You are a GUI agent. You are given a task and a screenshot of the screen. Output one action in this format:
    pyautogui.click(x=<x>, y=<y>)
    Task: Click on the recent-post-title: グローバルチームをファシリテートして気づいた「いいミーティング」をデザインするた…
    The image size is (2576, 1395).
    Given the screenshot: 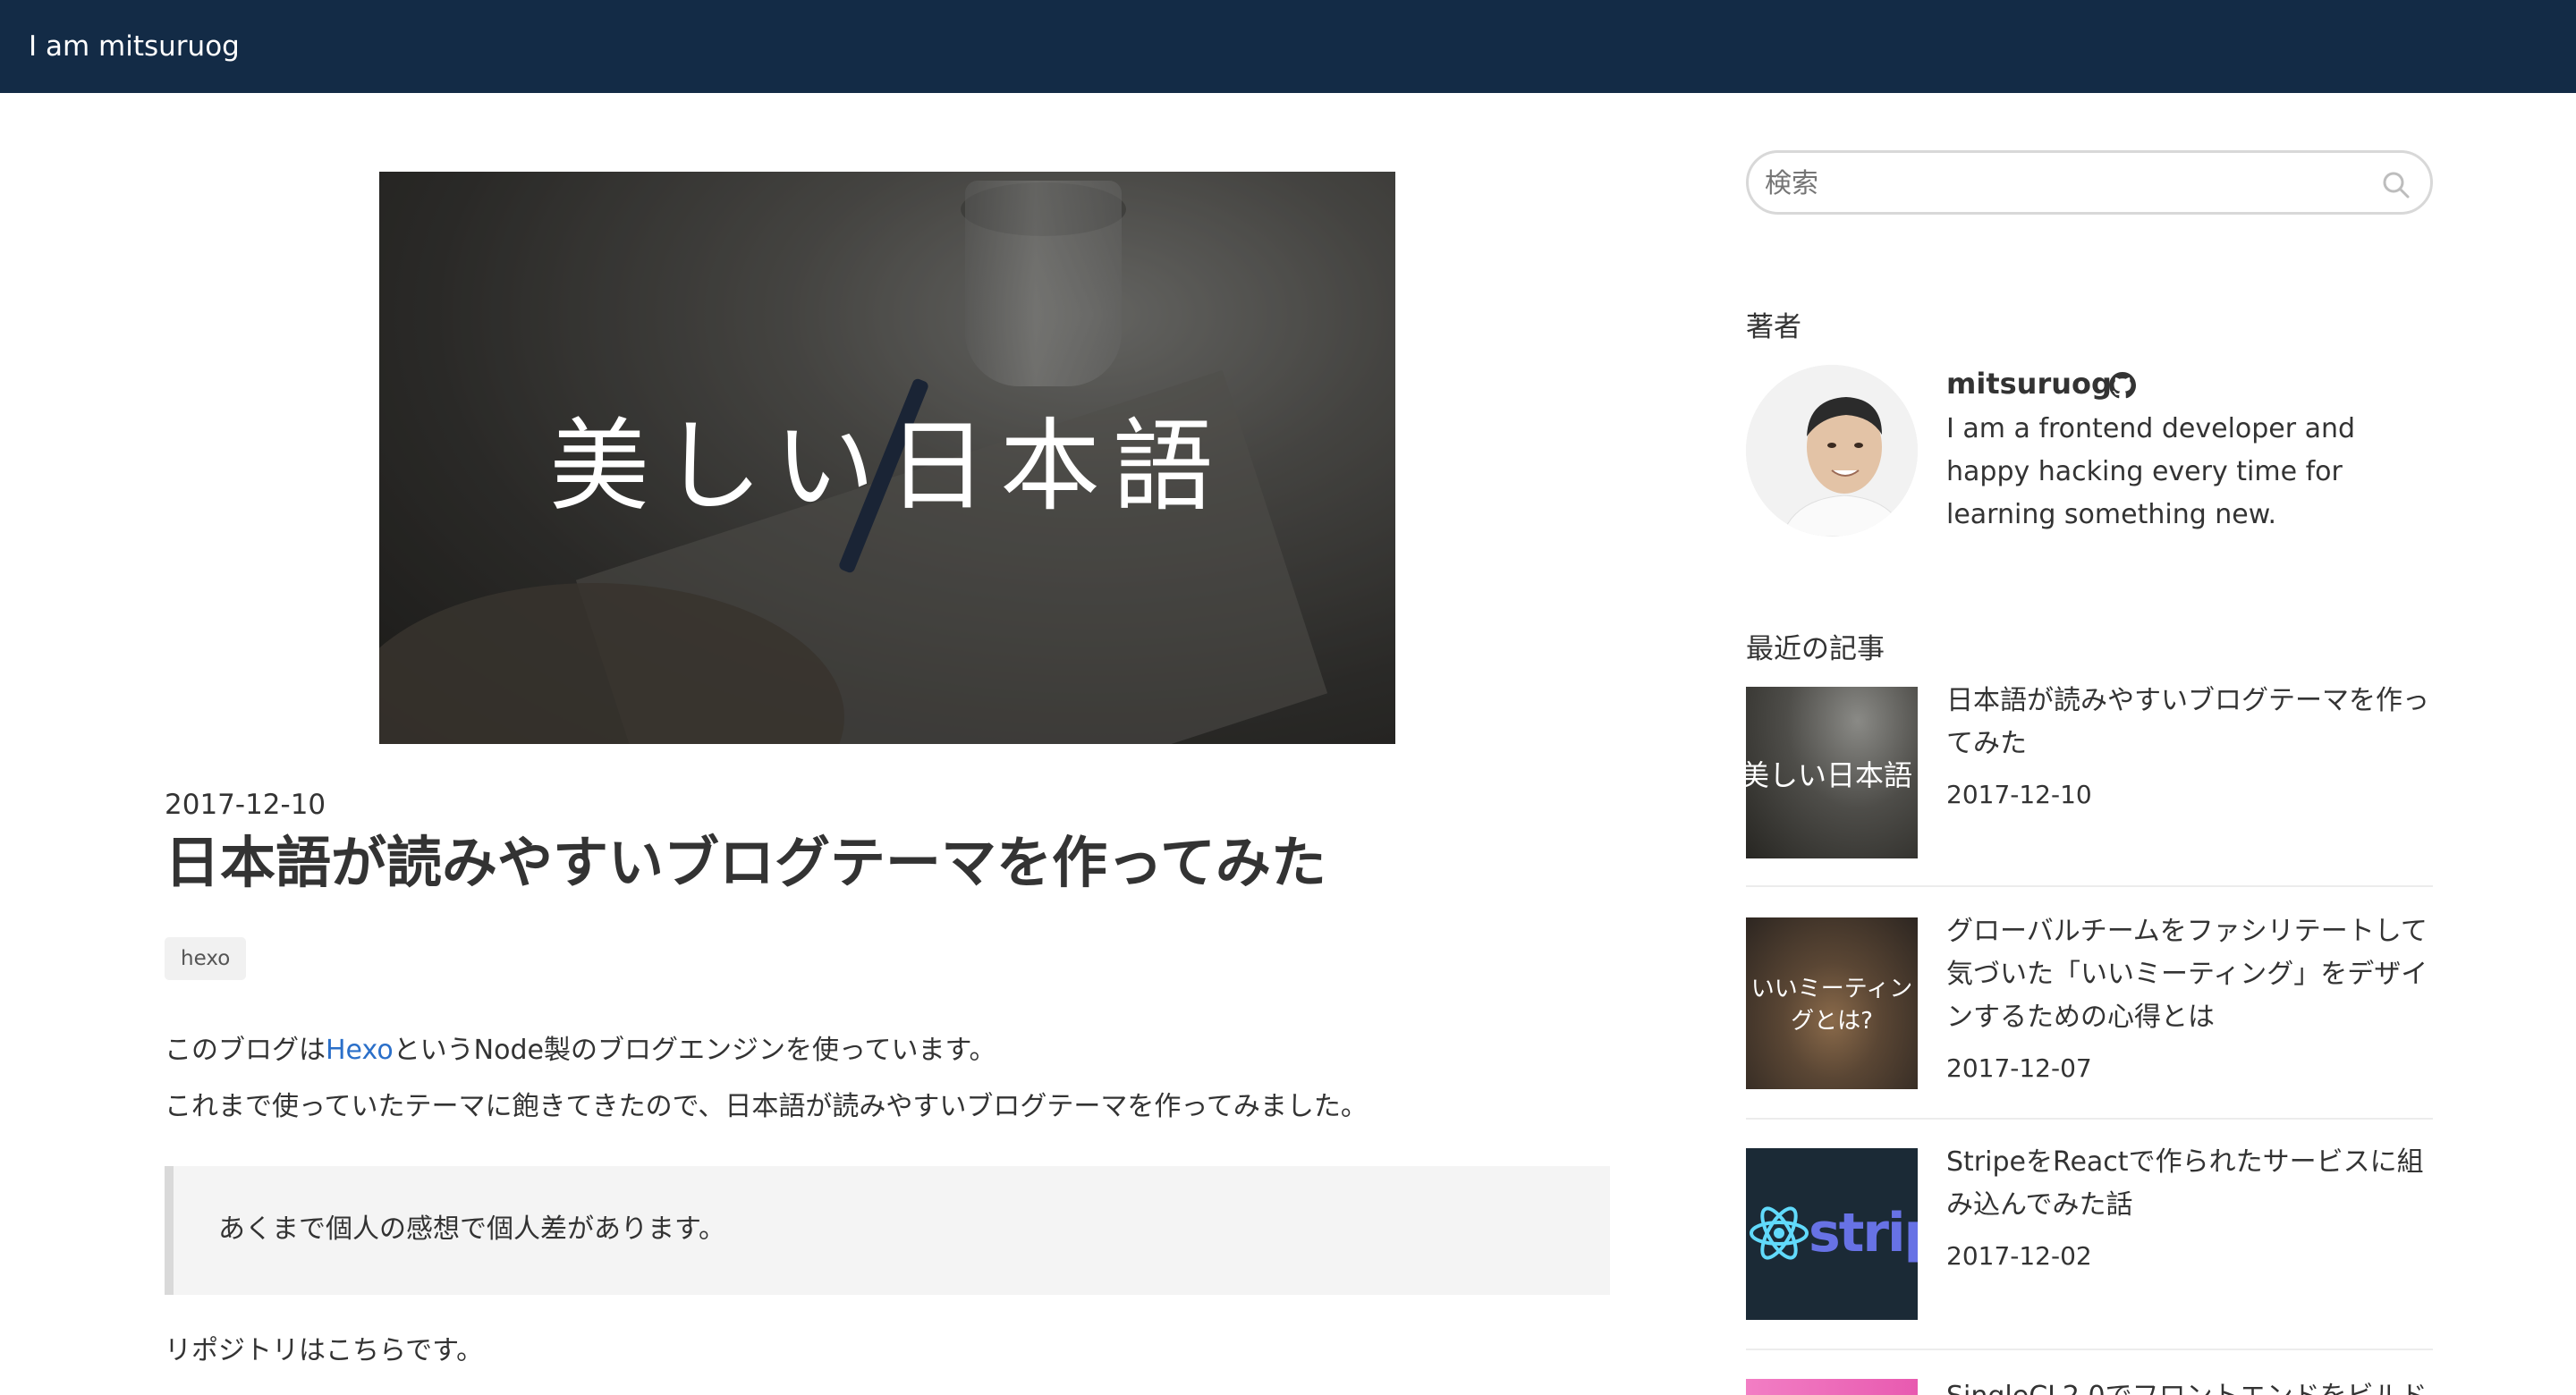 What is the action you would take?
    pyautogui.click(x=2189, y=974)
    